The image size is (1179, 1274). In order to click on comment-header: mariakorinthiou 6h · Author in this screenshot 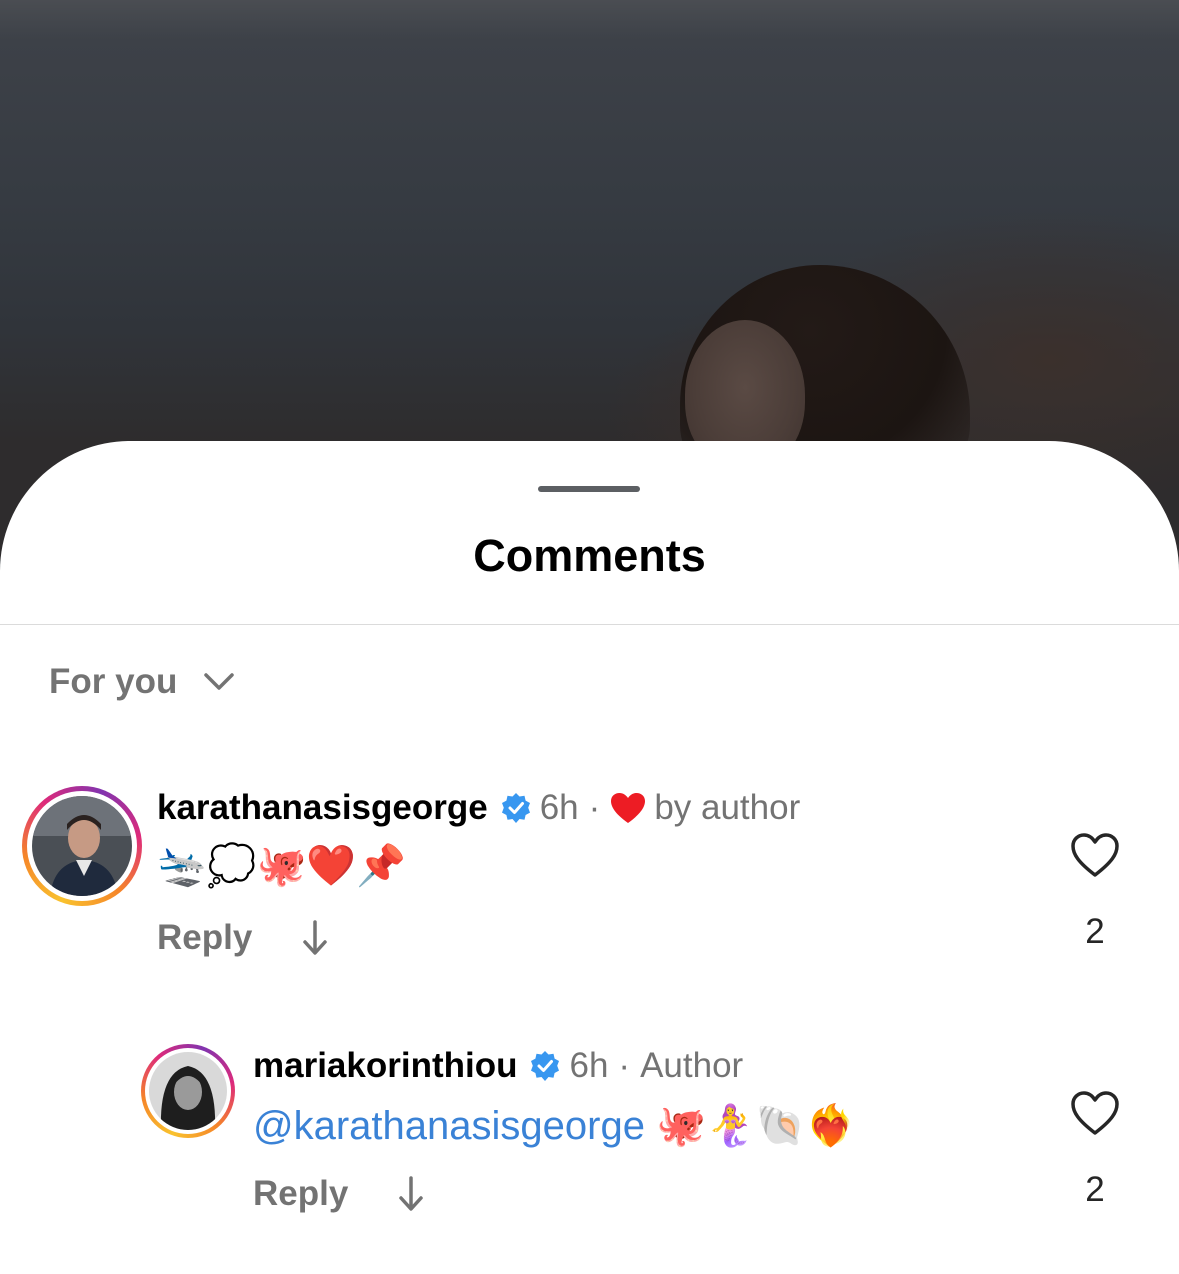, I will do `click(498, 1066)`.